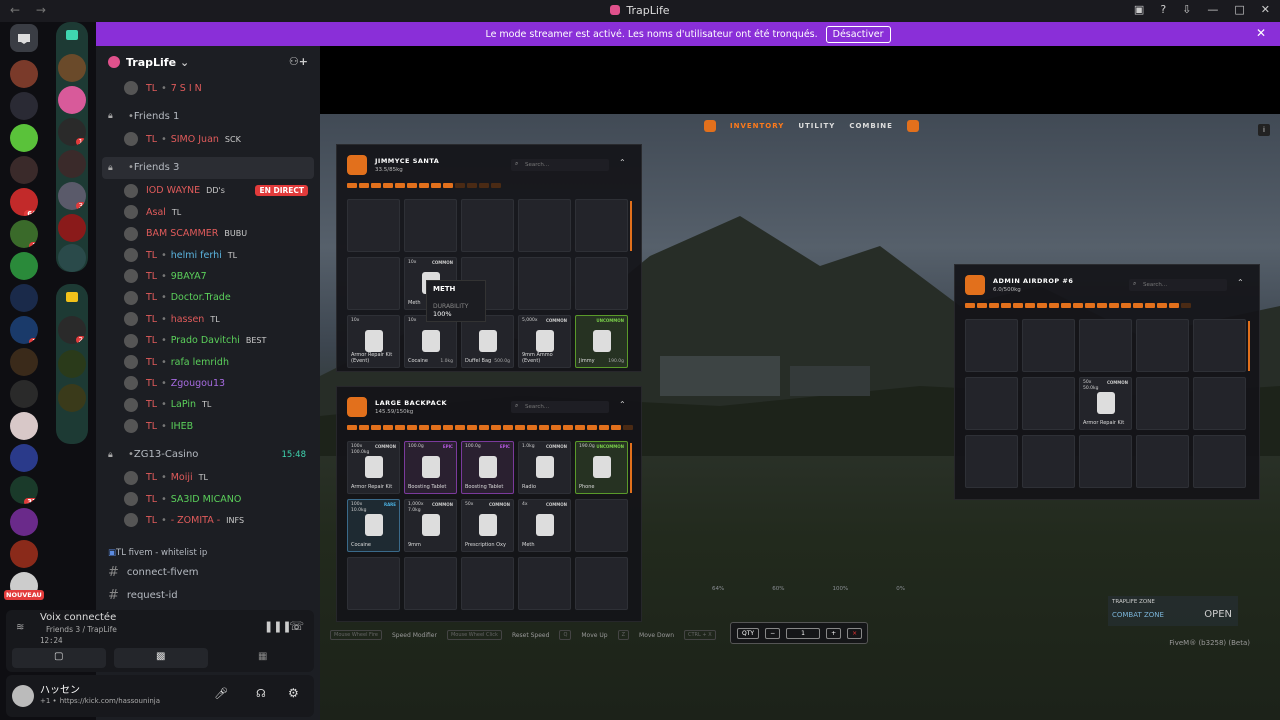  Describe the element at coordinates (208, 341) in the screenshot. I see `member-row: TL • Prado Davitchi BEST` at that location.